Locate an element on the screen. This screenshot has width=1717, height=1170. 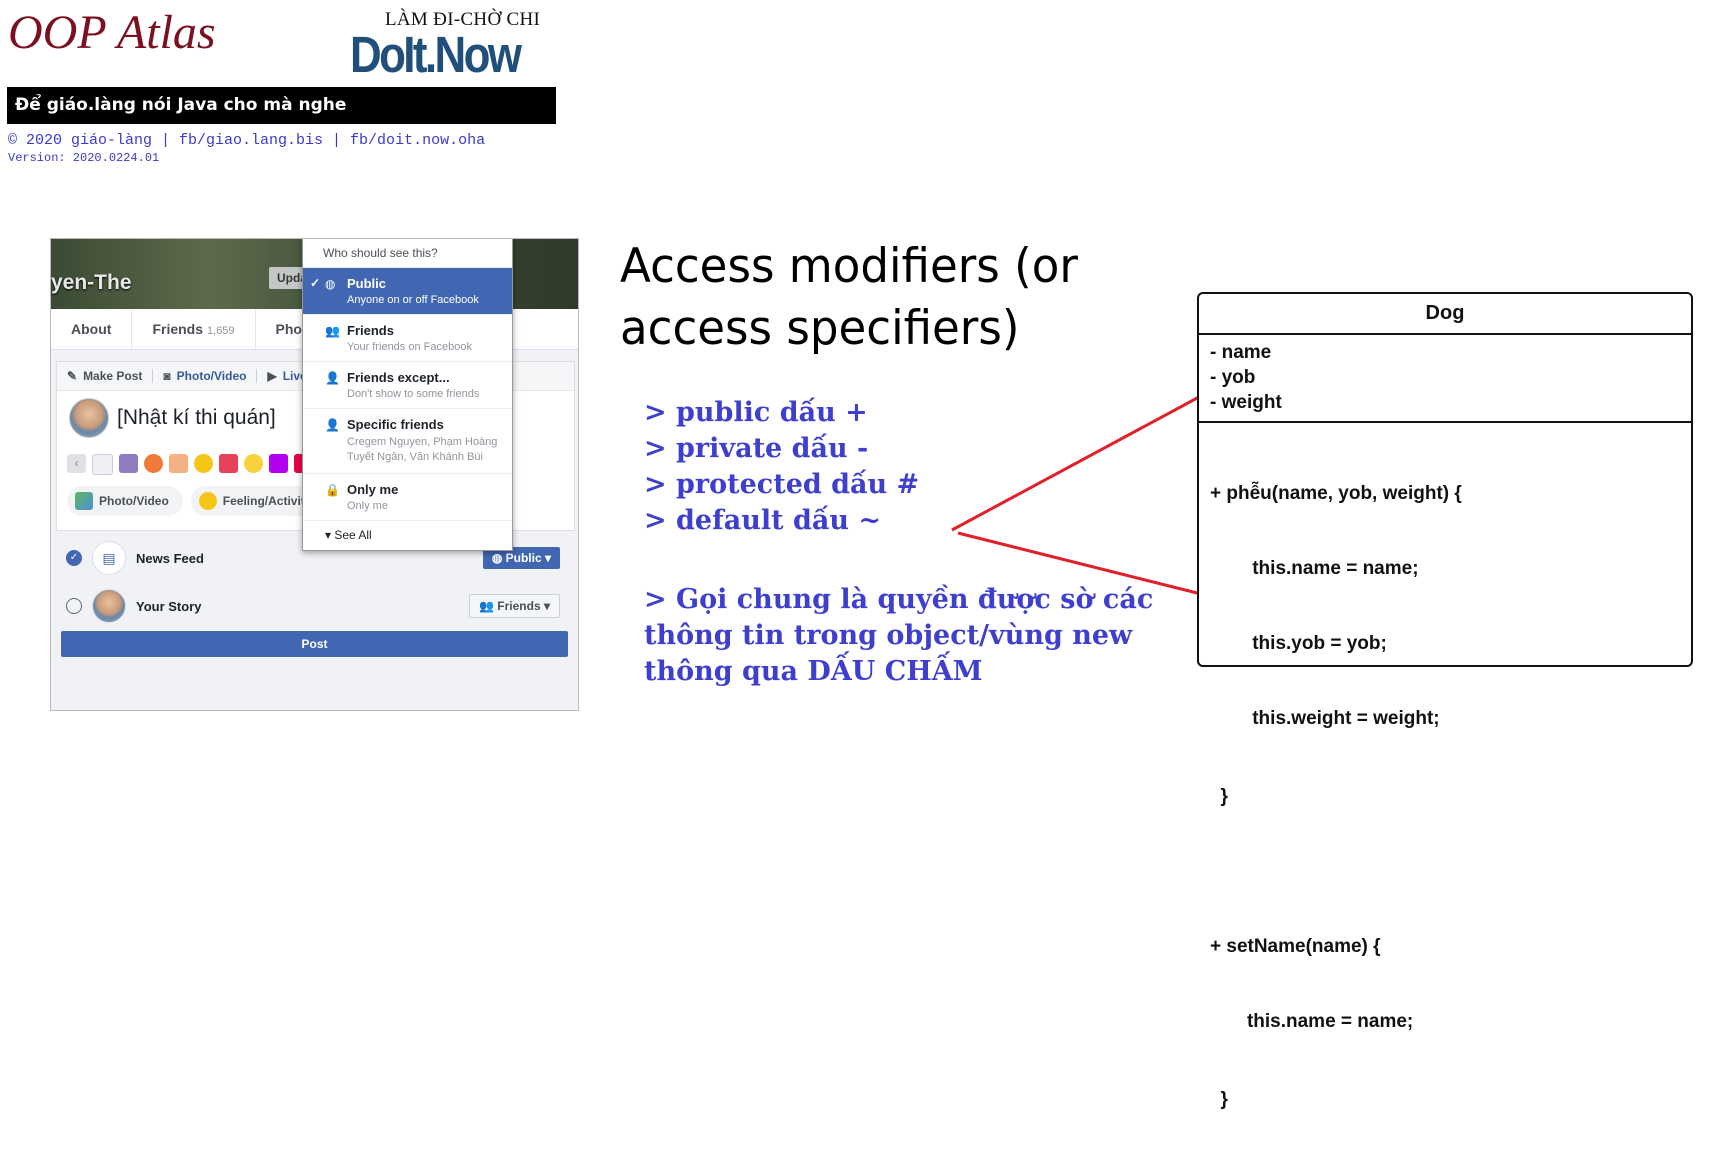
uml-attribute: - weight is located at coordinates (1246, 402).